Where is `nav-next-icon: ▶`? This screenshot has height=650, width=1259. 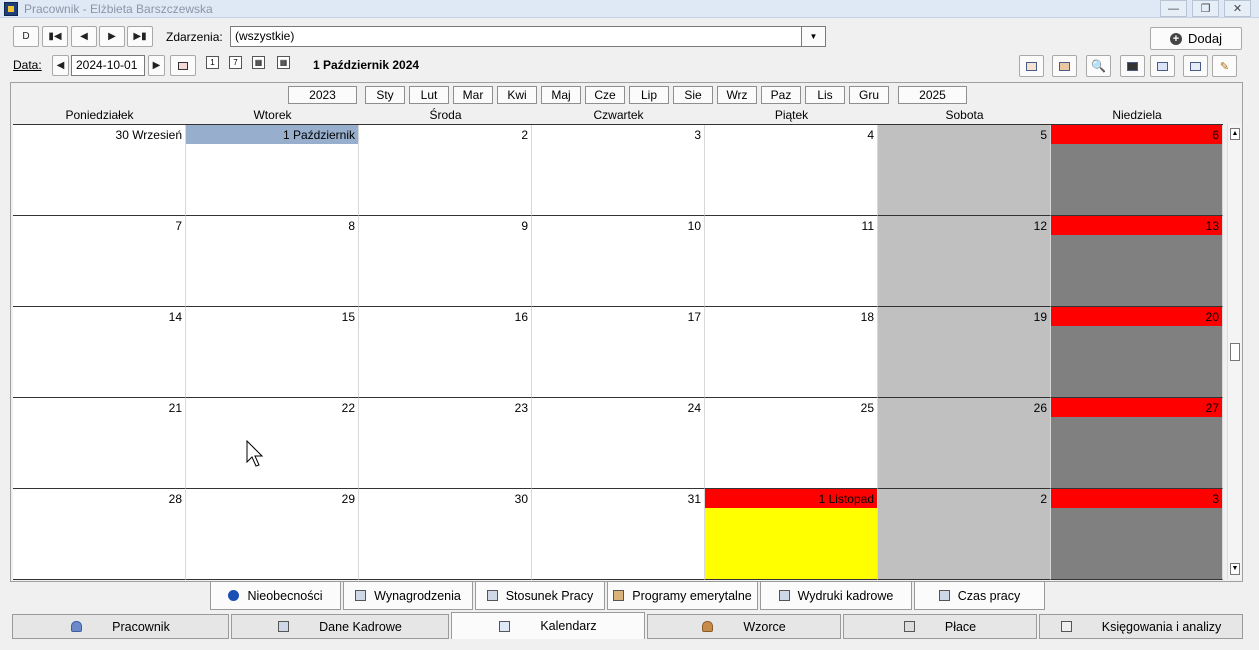 nav-next-icon: ▶ is located at coordinates (112, 36).